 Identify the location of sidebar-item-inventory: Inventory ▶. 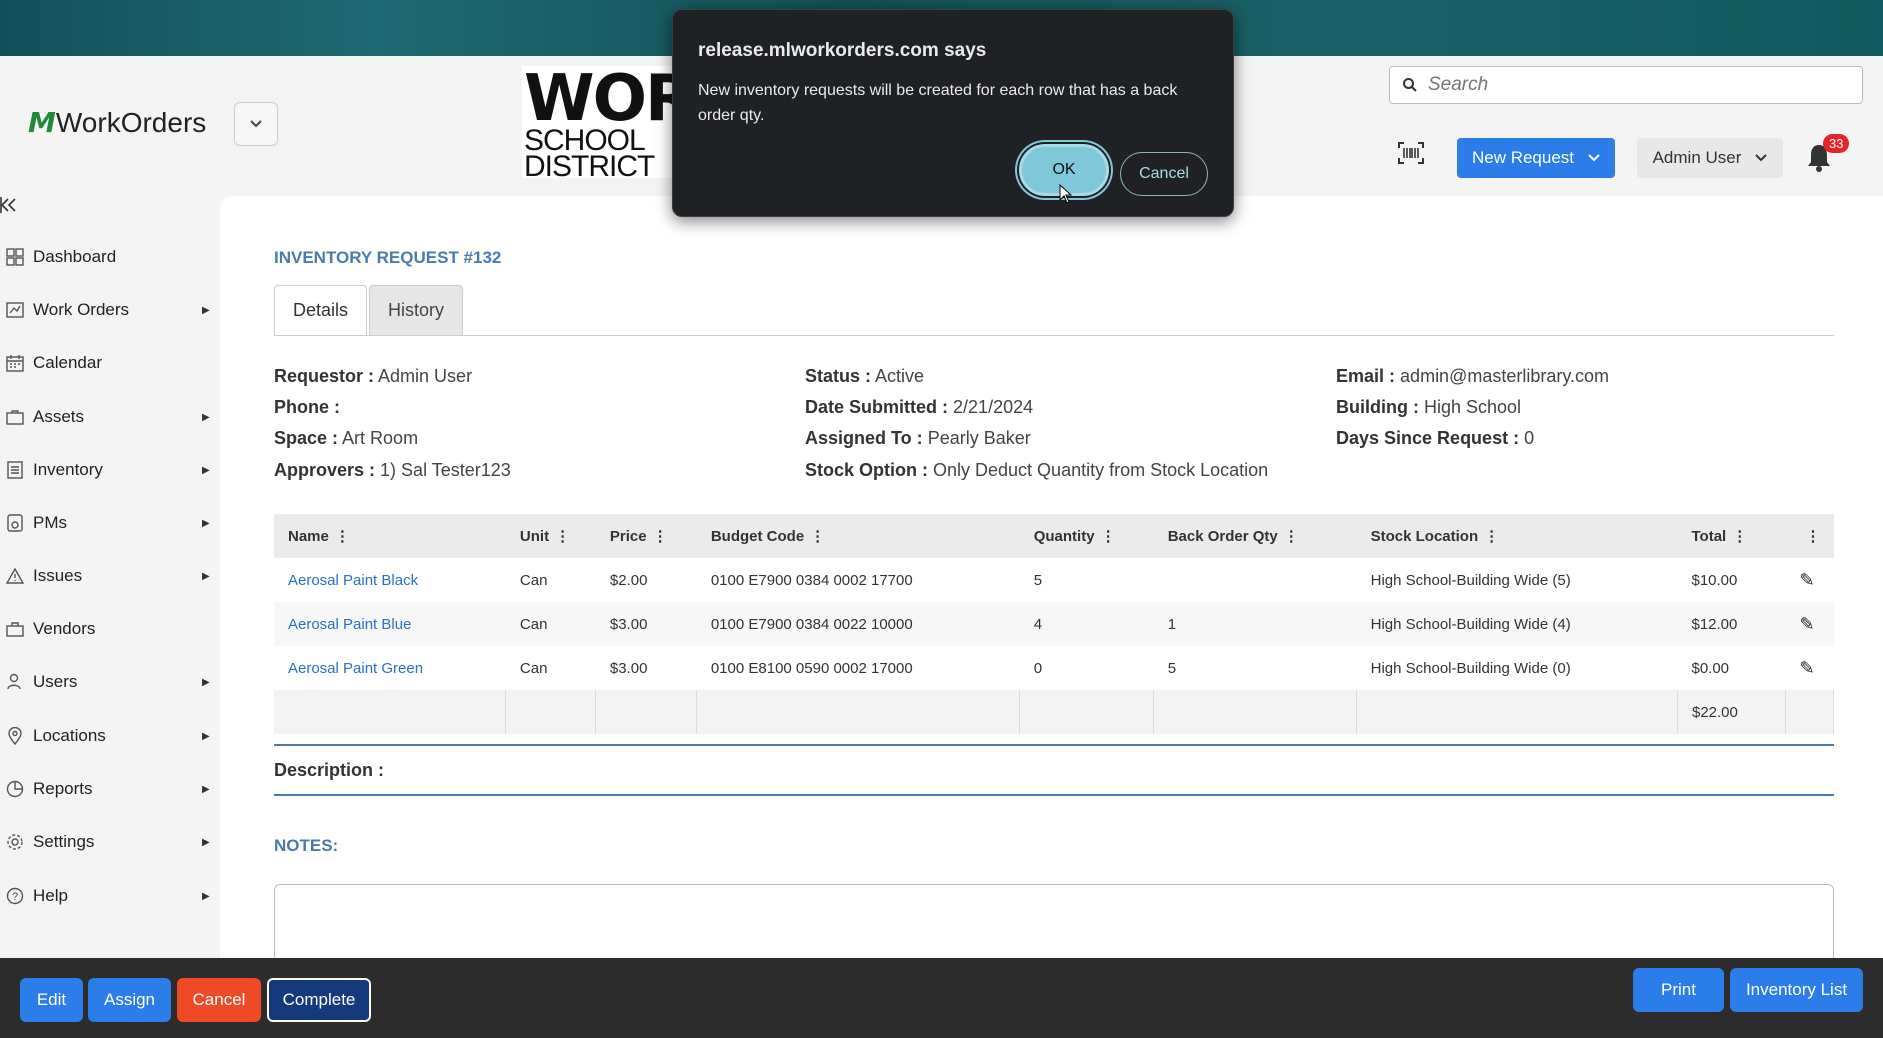
(110, 470).